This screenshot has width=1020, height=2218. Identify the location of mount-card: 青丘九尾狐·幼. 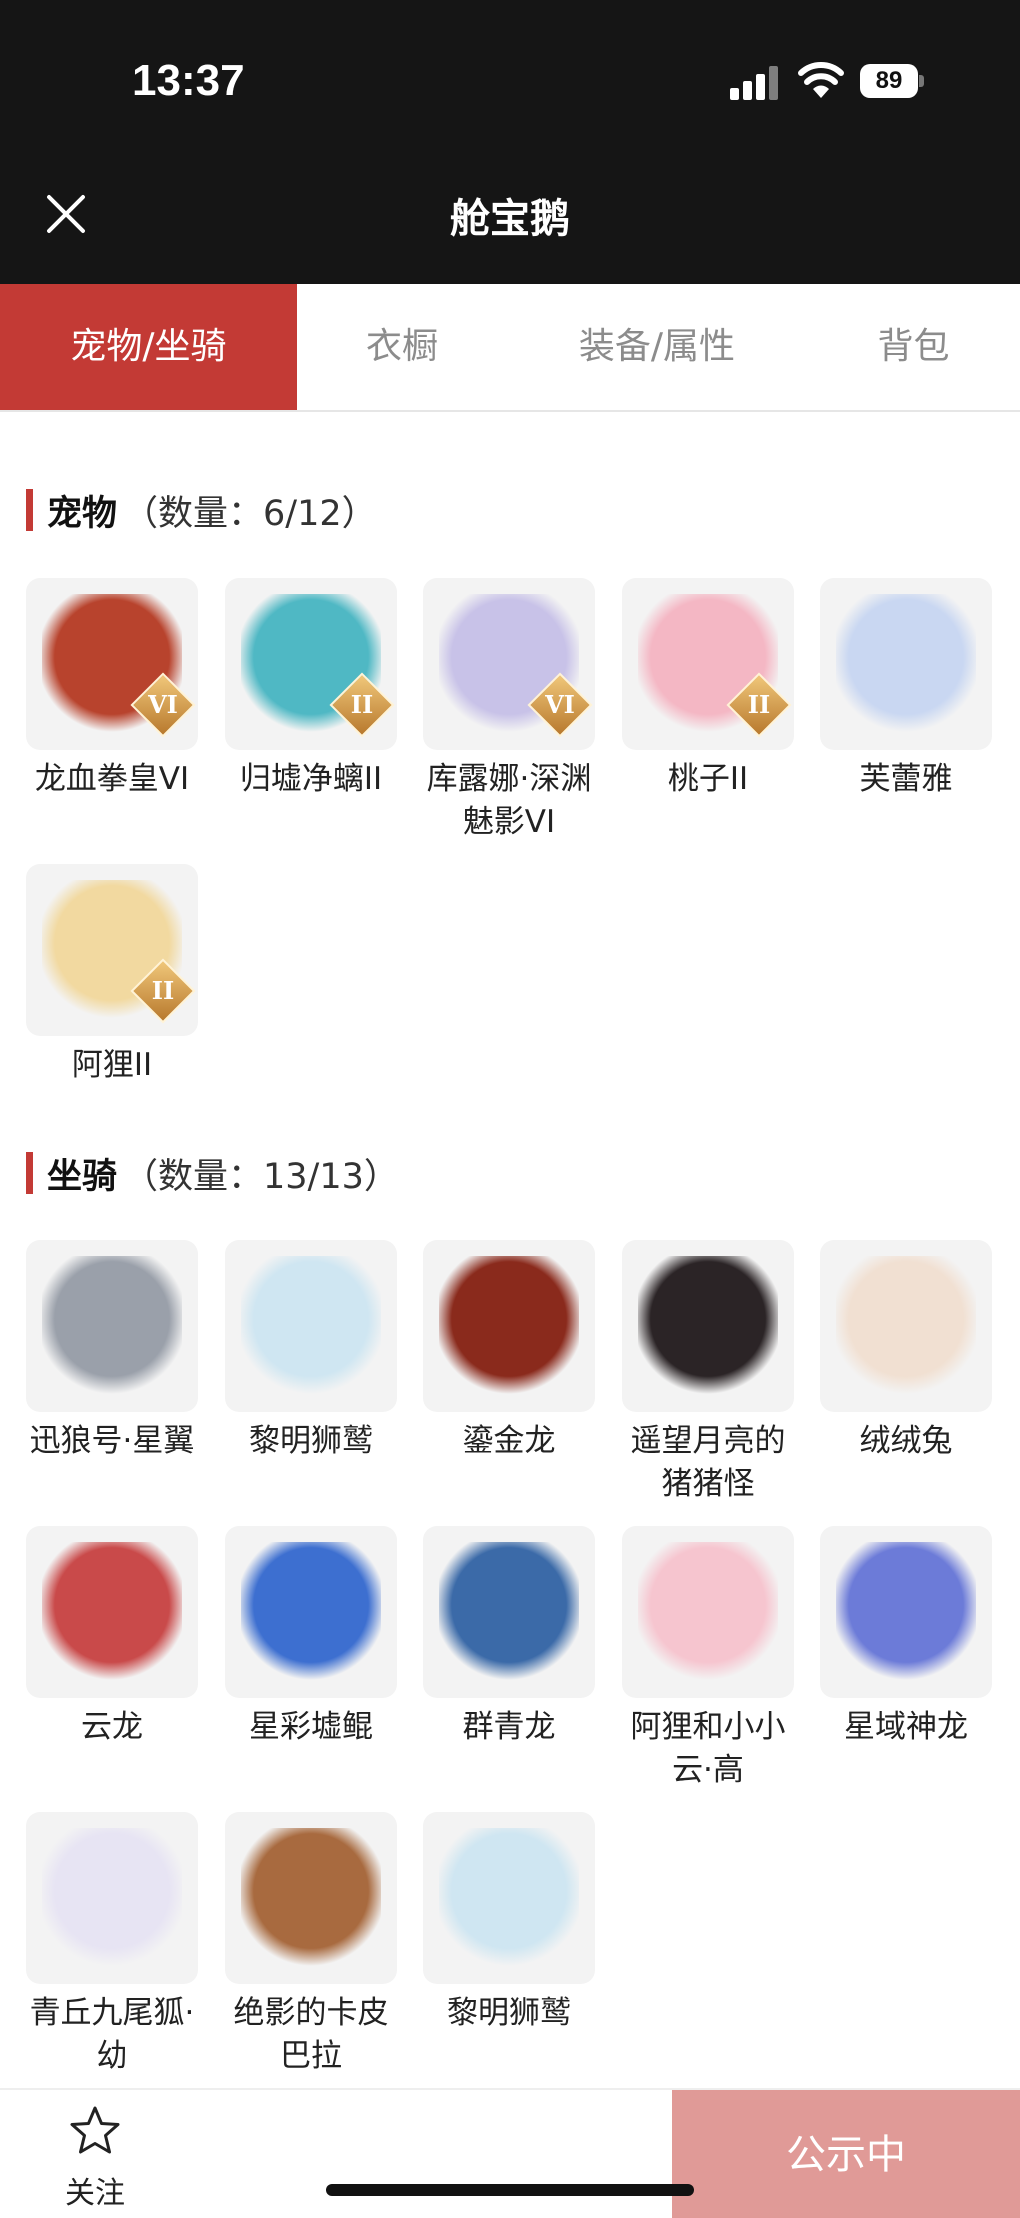
(112, 1945).